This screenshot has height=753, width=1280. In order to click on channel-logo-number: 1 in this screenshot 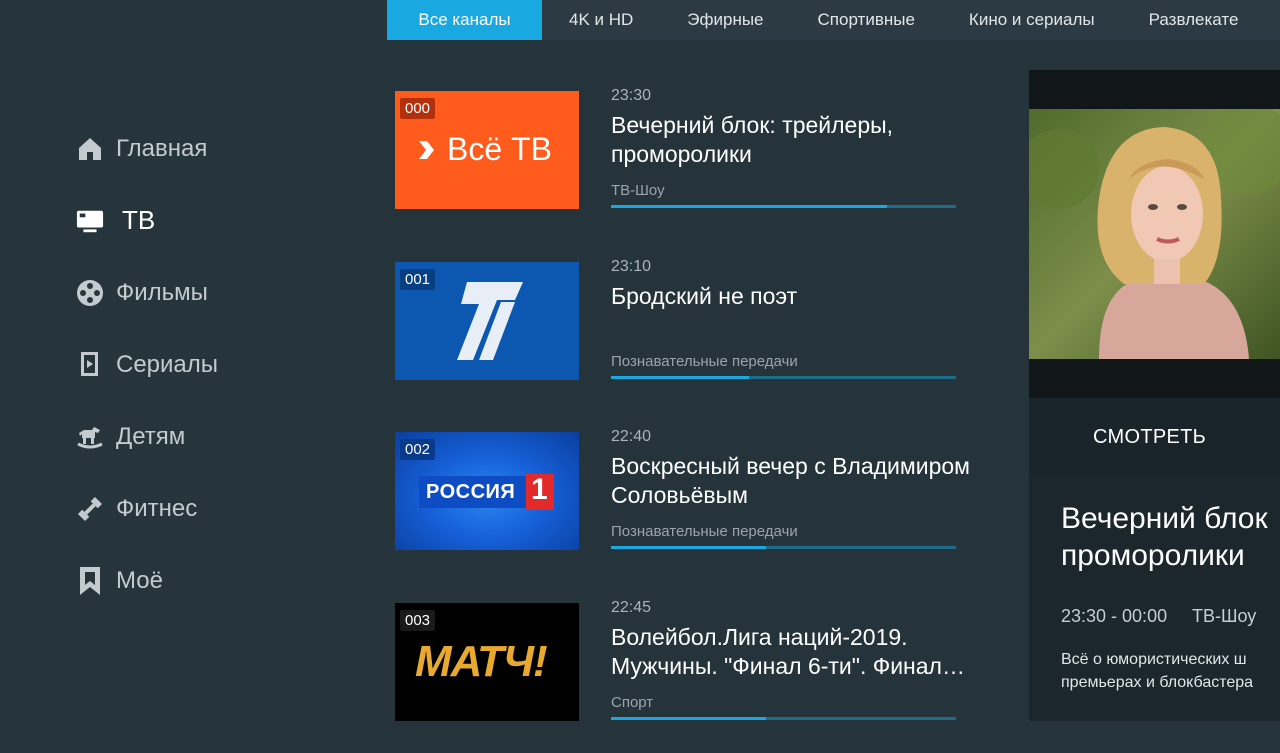, I will do `click(539, 489)`.